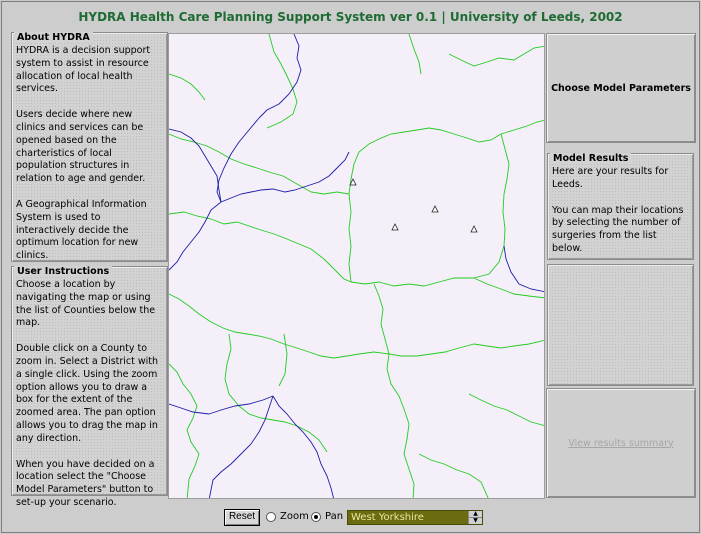 Image resolution: width=701 pixels, height=534 pixels. What do you see at coordinates (294, 516) in the screenshot?
I see `zoom-label: Zoom` at bounding box center [294, 516].